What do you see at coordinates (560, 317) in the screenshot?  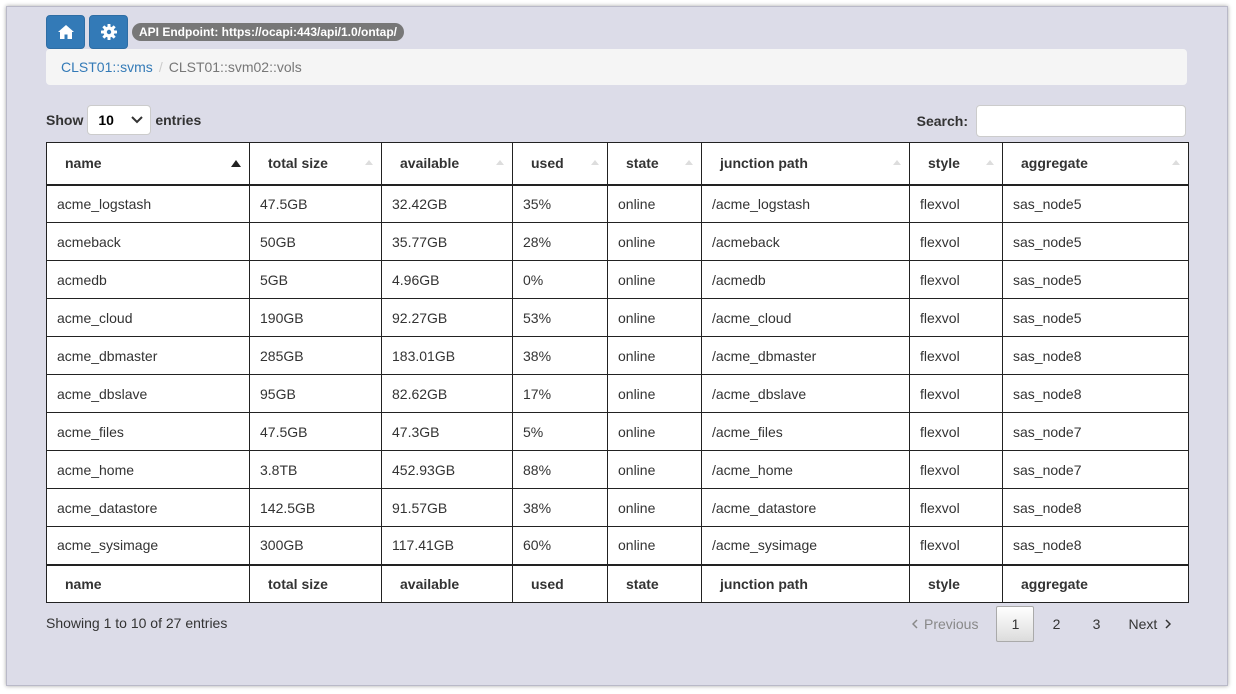 I see `cell-used: 53%` at bounding box center [560, 317].